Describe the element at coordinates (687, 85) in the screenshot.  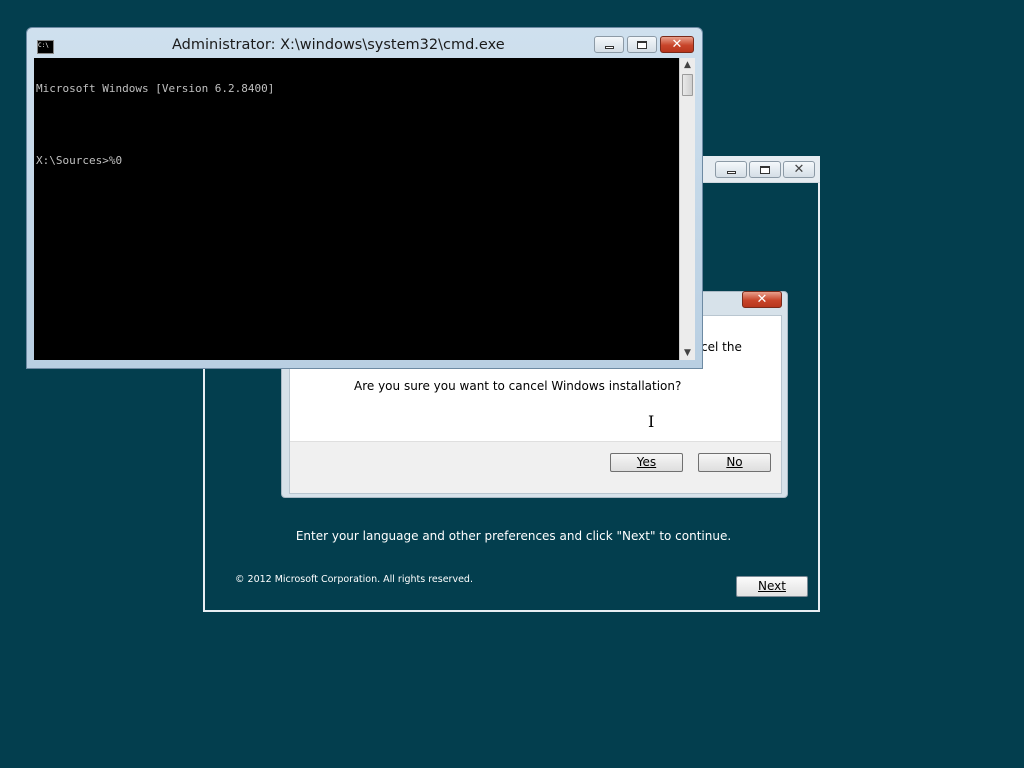
I see `scrollbar-thumb` at that location.